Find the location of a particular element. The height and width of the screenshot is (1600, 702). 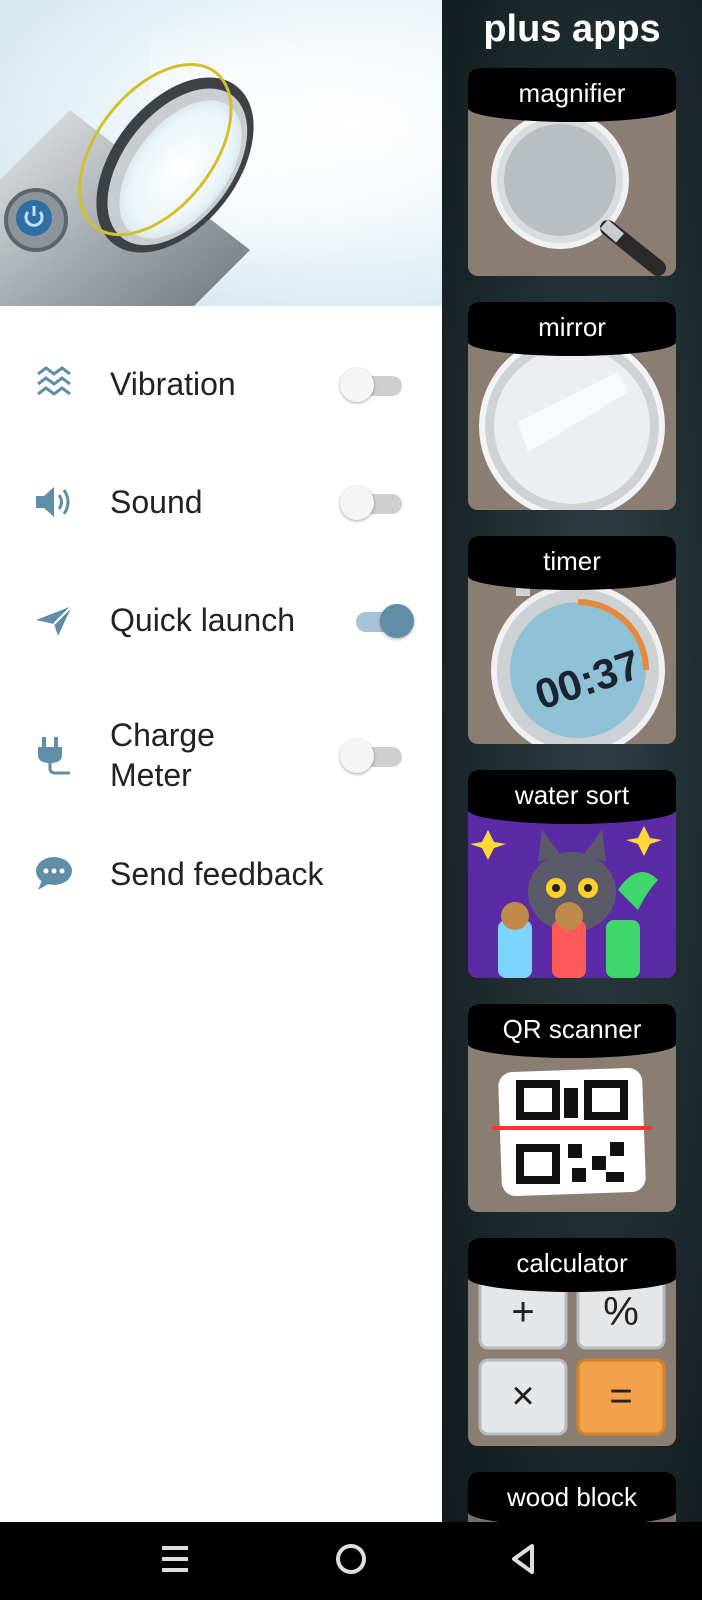

setting-send-feedback: Send feedback is located at coordinates (221, 878).